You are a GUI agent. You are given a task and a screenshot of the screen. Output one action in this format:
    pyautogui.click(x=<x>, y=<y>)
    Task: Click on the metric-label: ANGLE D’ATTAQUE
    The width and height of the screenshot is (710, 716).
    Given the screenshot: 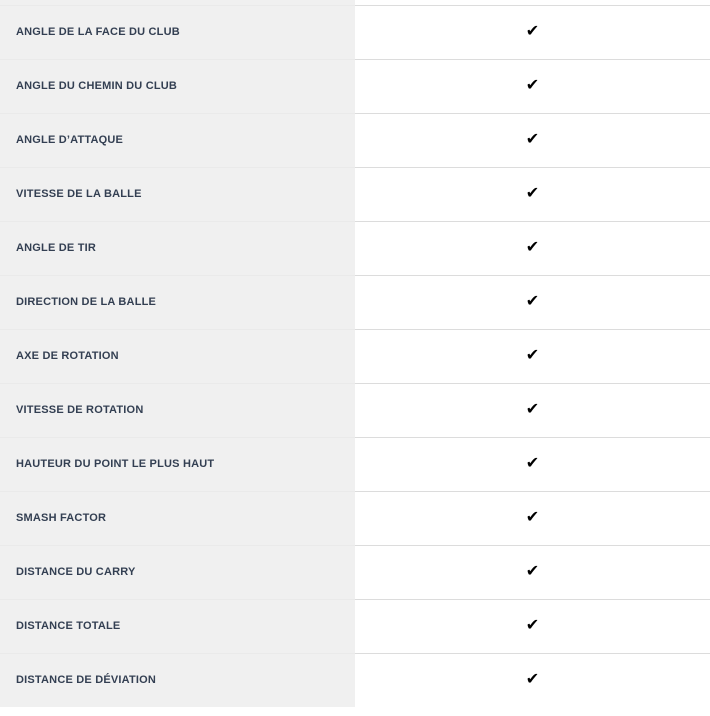 What is the action you would take?
    pyautogui.click(x=70, y=140)
    